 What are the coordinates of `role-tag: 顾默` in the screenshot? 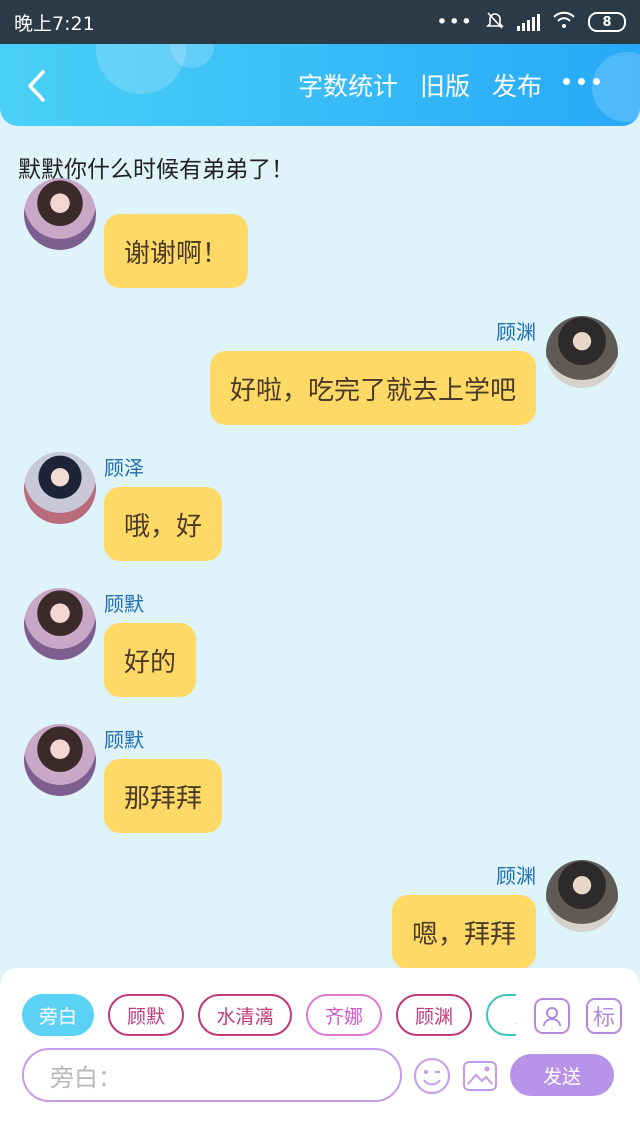 It's located at (146, 1015).